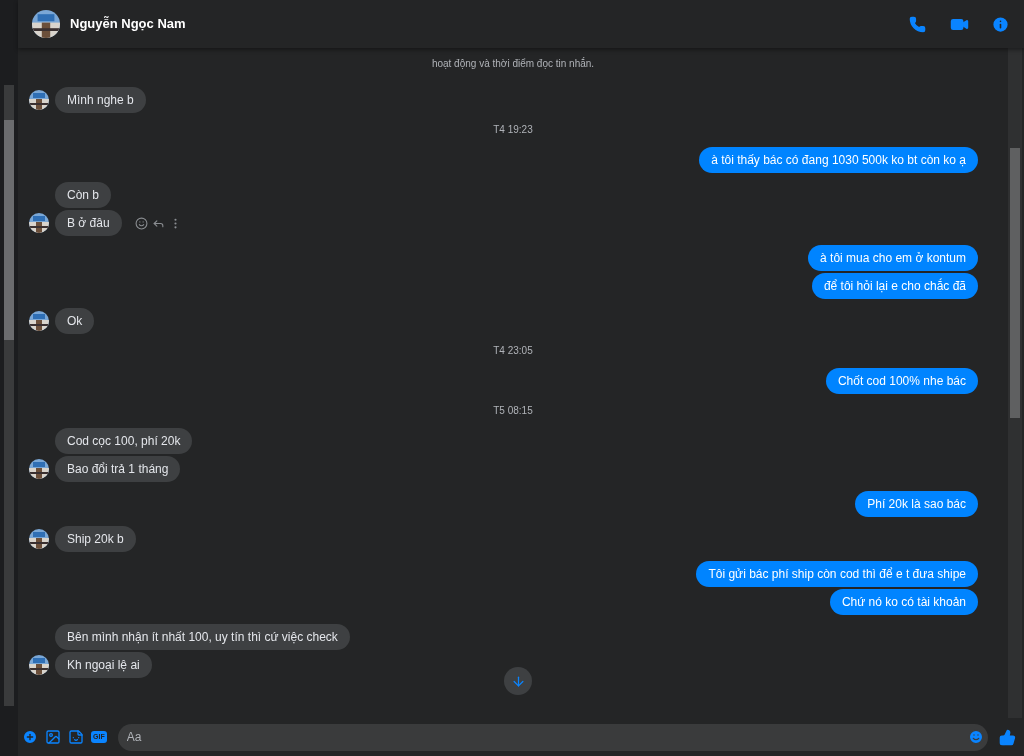 This screenshot has width=1024, height=756. I want to click on message-bubble: Còn b, so click(83, 195).